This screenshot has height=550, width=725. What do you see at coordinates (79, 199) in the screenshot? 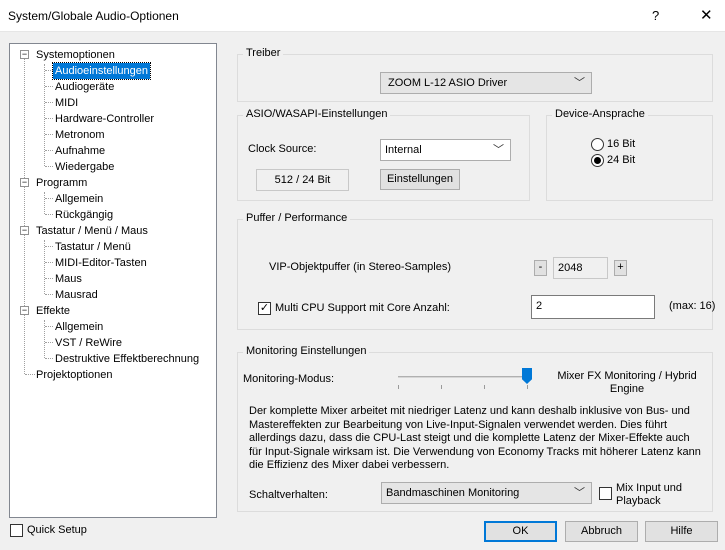
I see `tree-item-programm-allgemein: Allgemein` at bounding box center [79, 199].